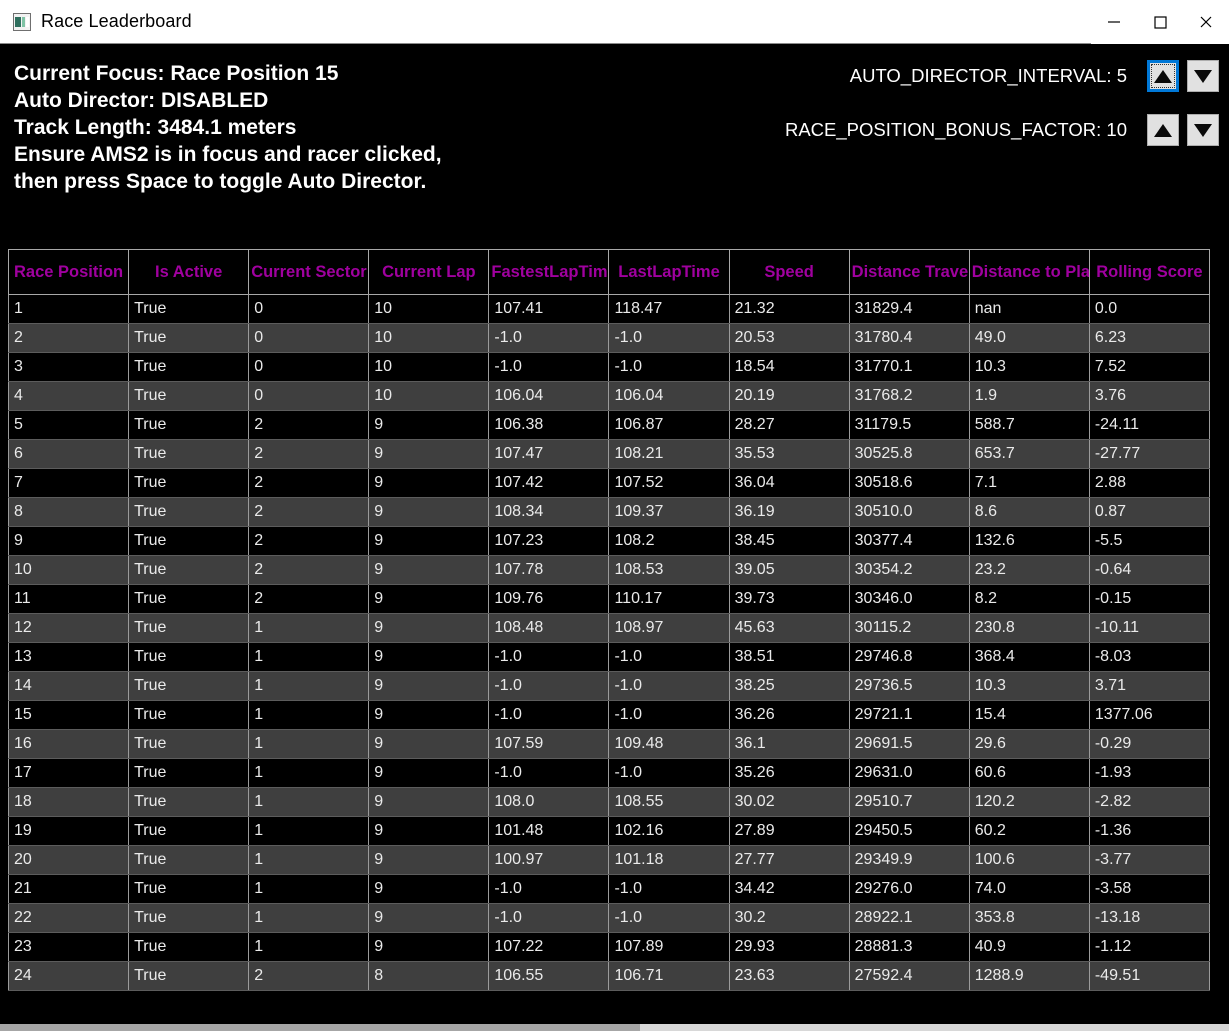  Describe the element at coordinates (609, 889) in the screenshot. I see `table-row: 21 True 1 9 -1.0 -1.0 34.42 29276.0 74.0 -3.58` at that location.